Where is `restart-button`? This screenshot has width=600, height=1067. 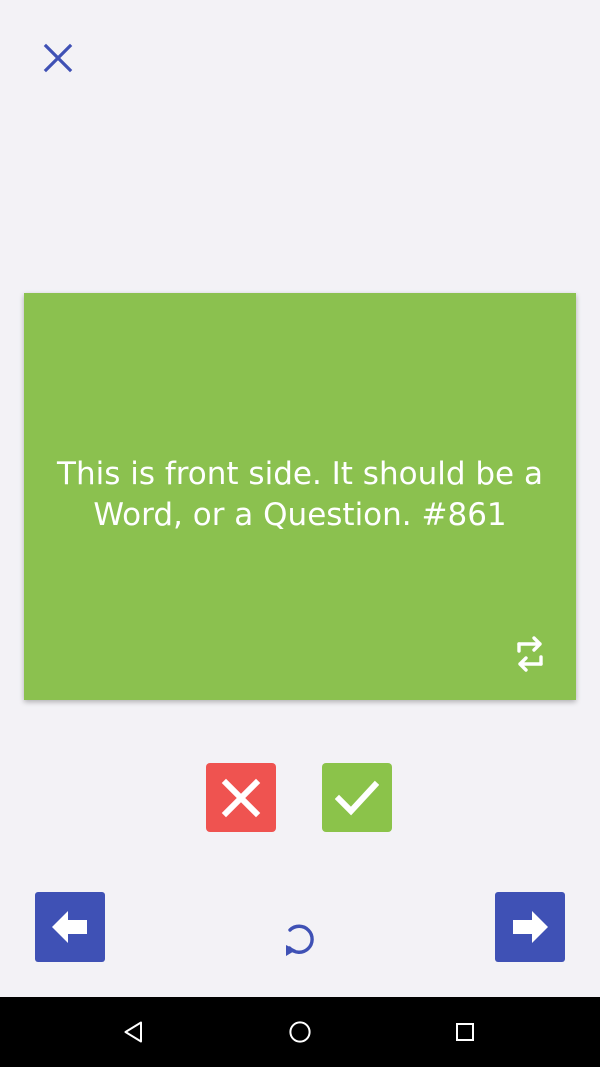
restart-button is located at coordinates (300, 940).